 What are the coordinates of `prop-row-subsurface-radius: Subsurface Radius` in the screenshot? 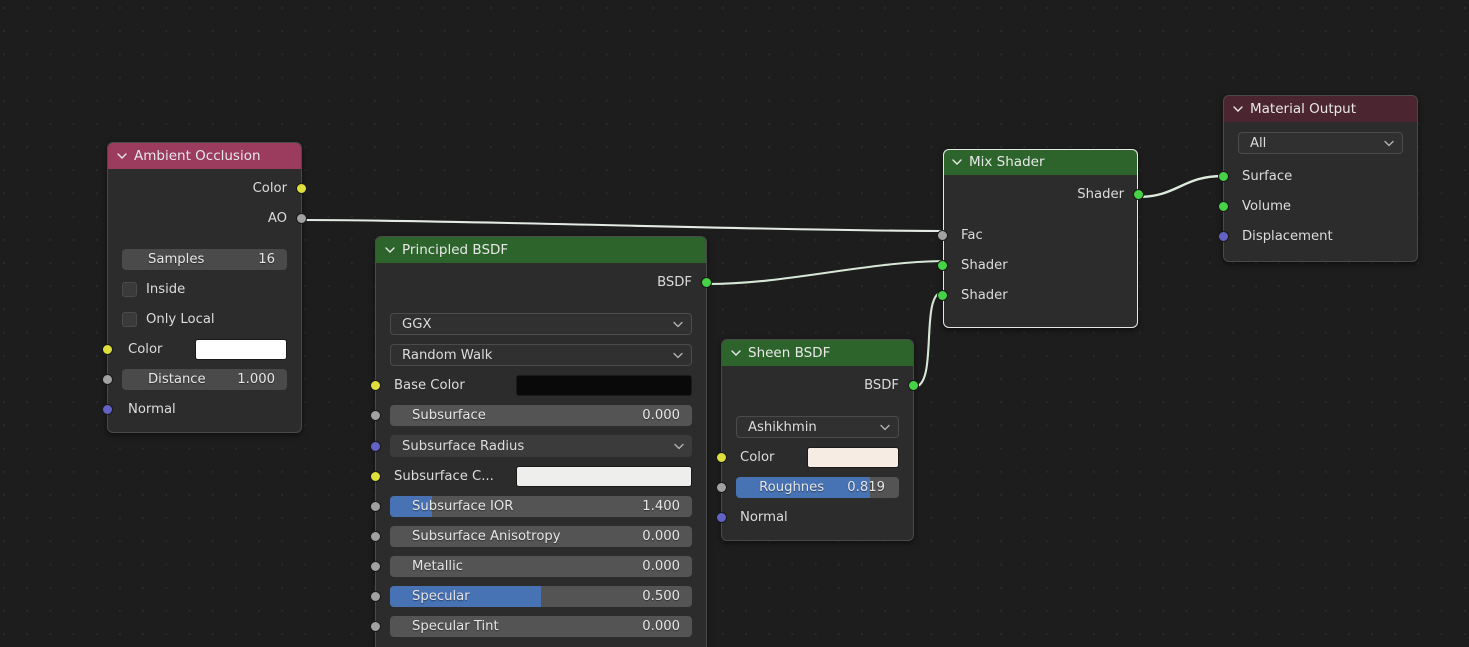 It's located at (538, 446).